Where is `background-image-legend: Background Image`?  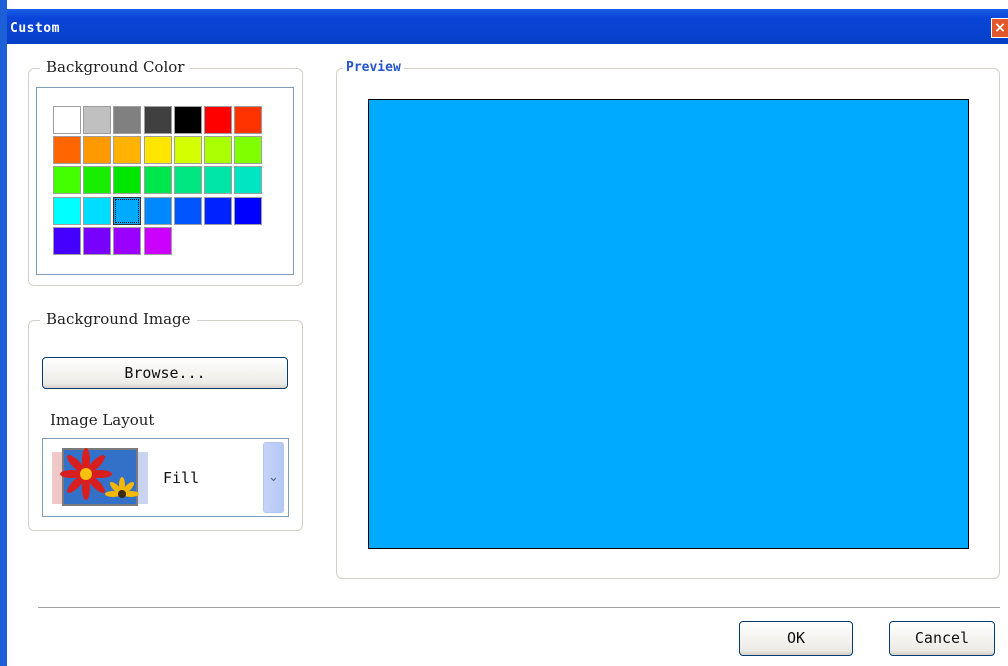 background-image-legend: Background Image is located at coordinates (118, 319).